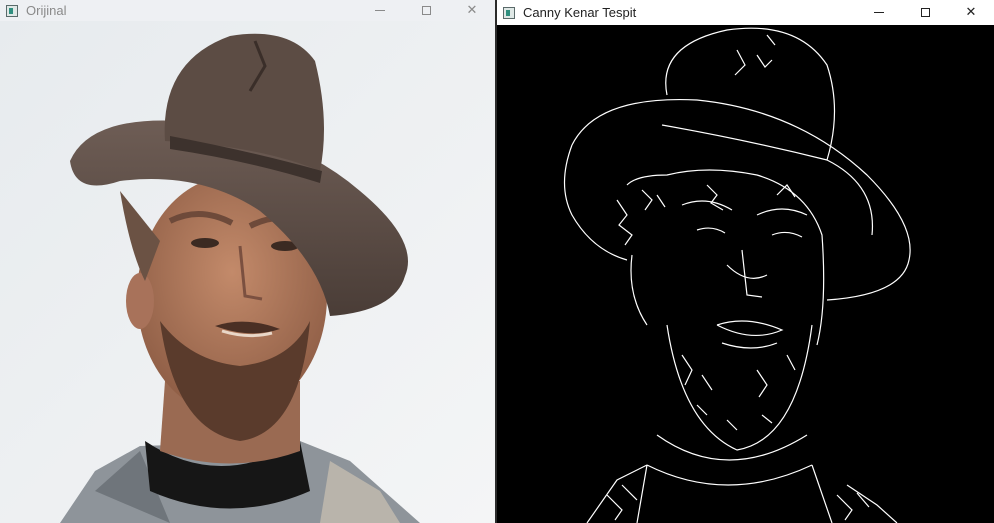 The width and height of the screenshot is (994, 523). I want to click on titlebar-orijinal: Orijinal ✕, so click(247, 10).